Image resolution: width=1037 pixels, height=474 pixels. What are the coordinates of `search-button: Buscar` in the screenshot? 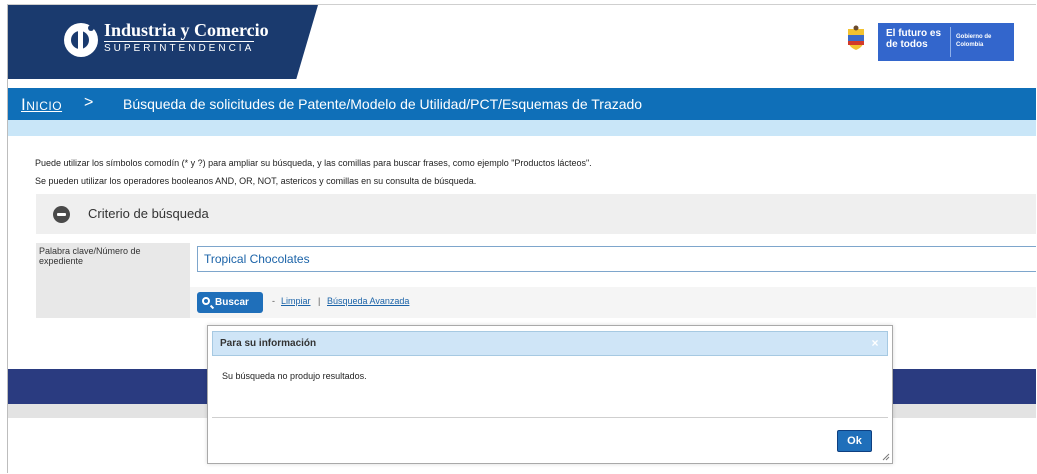 It's located at (230, 302).